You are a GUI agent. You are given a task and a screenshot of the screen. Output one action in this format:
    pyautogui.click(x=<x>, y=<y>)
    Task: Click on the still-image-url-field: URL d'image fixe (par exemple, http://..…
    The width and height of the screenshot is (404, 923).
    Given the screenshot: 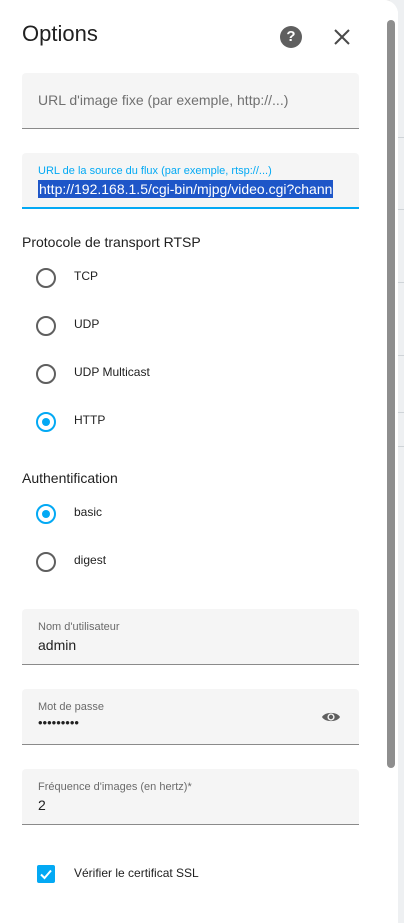 What is the action you would take?
    pyautogui.click(x=190, y=101)
    